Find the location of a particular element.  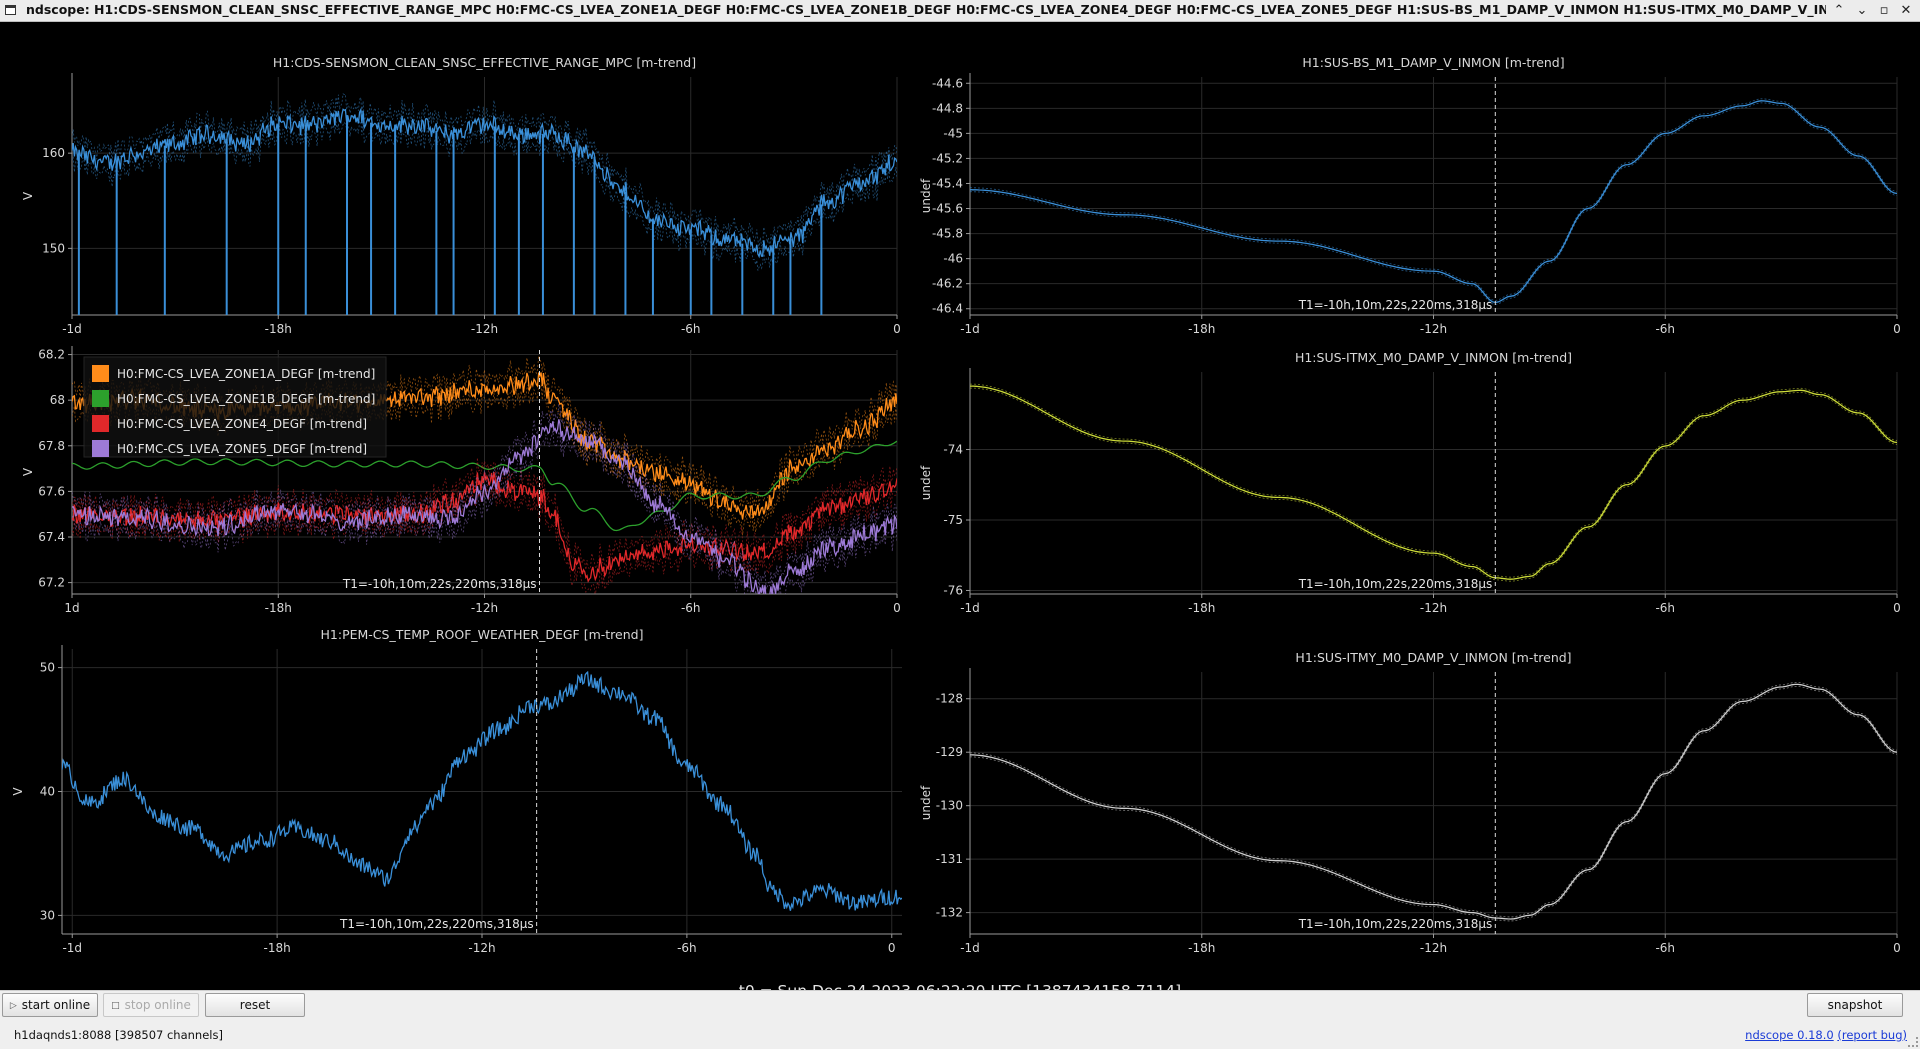

legend-label: H0:FMC-CS_LVEA_ZONE4_DEGF [m-trend] is located at coordinates (242, 424).